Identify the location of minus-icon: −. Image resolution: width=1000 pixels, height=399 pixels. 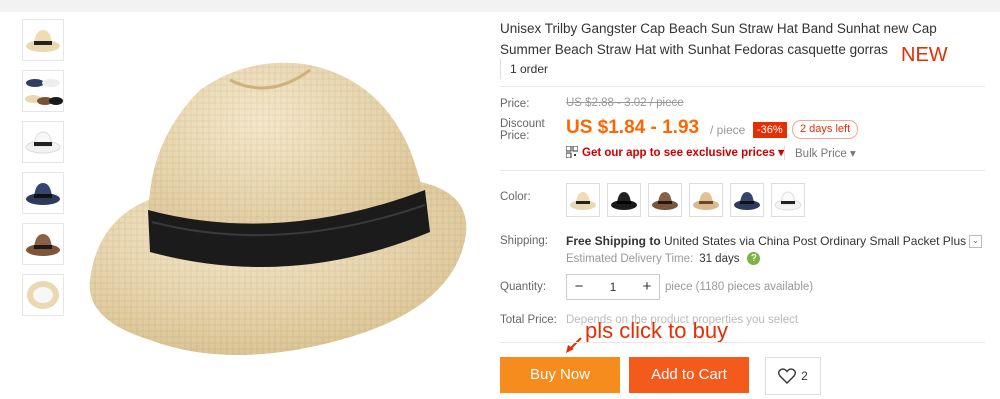
(579, 287).